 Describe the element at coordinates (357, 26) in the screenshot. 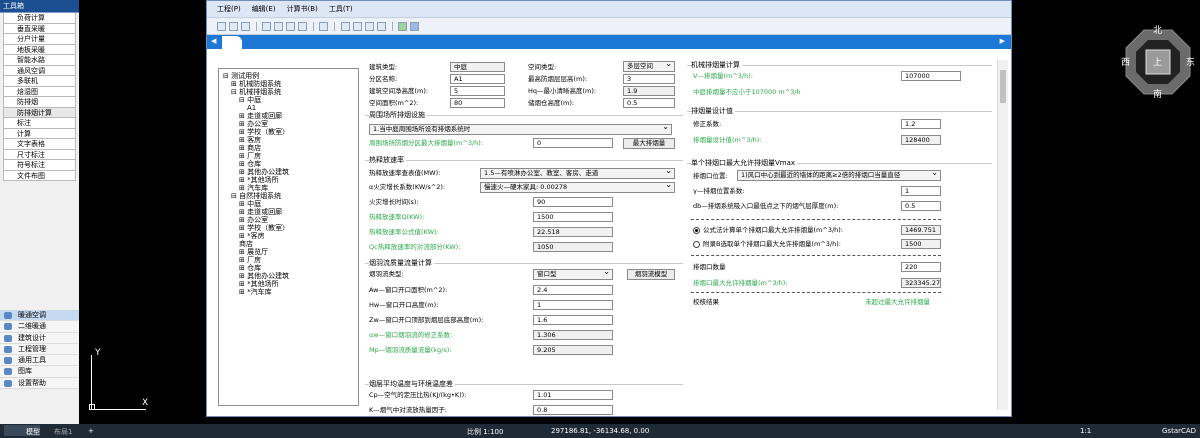

I see `report-icon` at that location.